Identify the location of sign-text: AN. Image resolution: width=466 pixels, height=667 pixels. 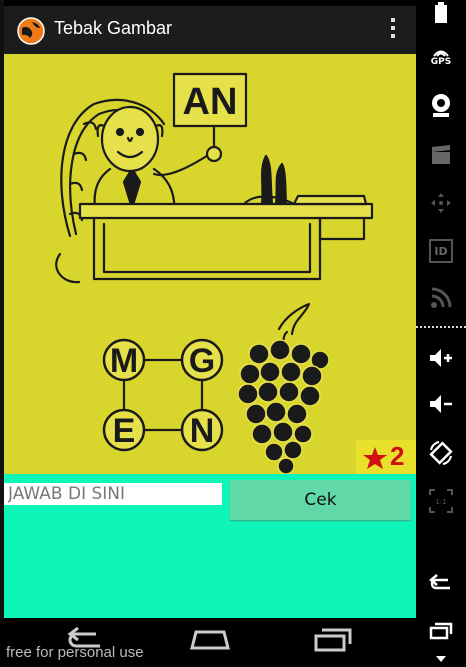
(210, 102).